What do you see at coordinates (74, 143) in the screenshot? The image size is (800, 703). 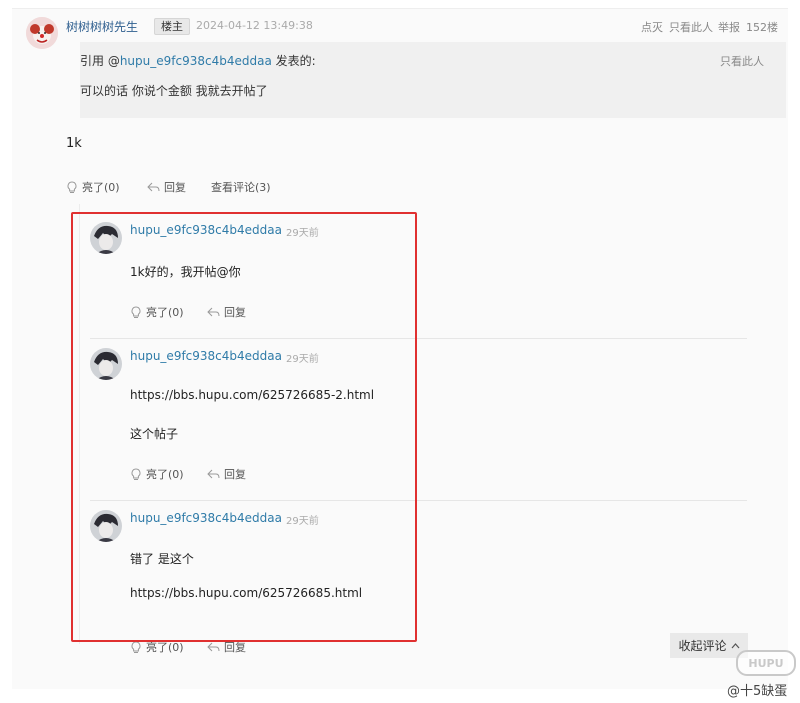 I see `post-content: 1k` at bounding box center [74, 143].